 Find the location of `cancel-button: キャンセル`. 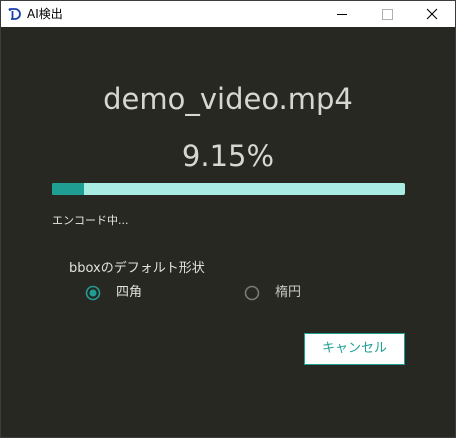

cancel-button: キャンセル is located at coordinates (354, 349).